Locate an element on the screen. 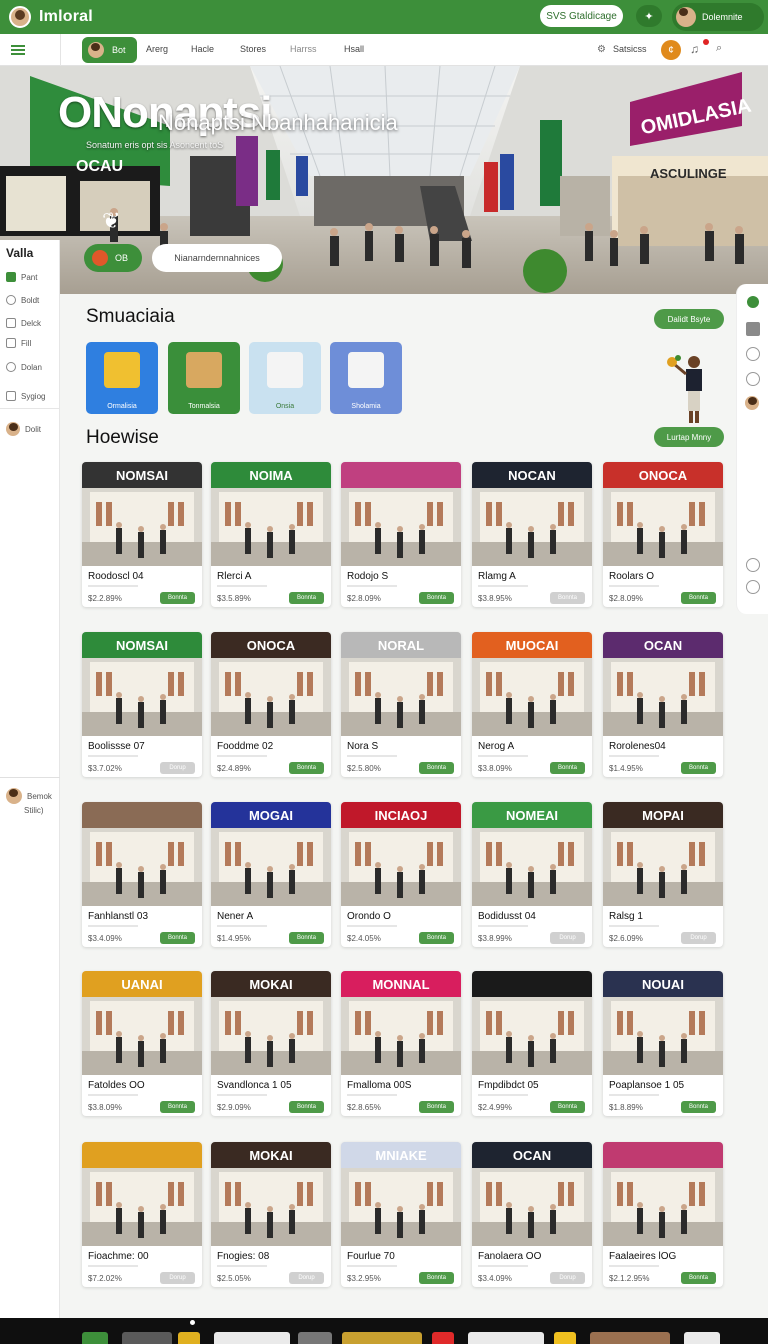  store-card: MOGAI Nener A $1.4.95% Bonnta is located at coordinates (271, 874).